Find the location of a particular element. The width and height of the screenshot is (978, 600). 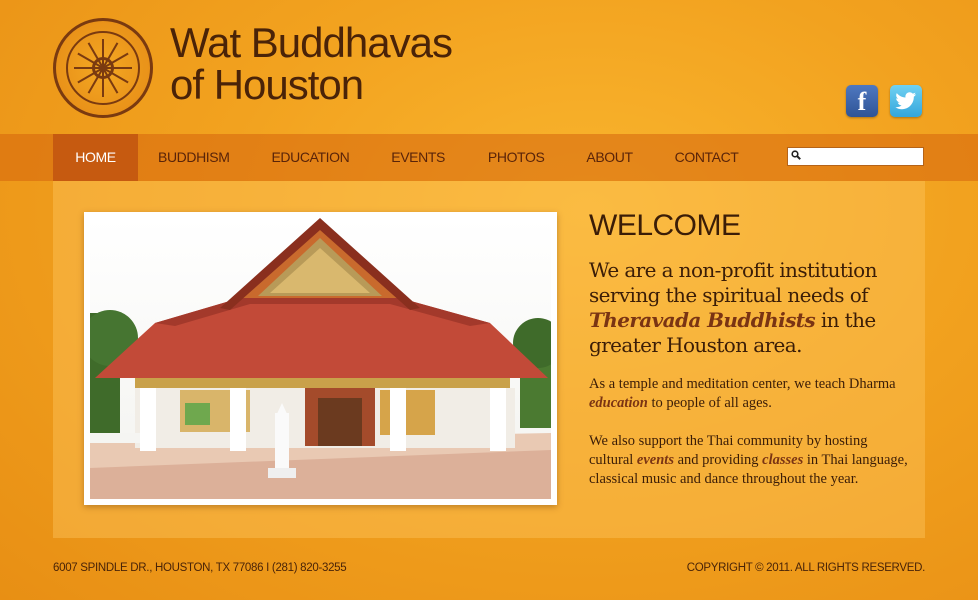

facebook-icon: f is located at coordinates (862, 101).